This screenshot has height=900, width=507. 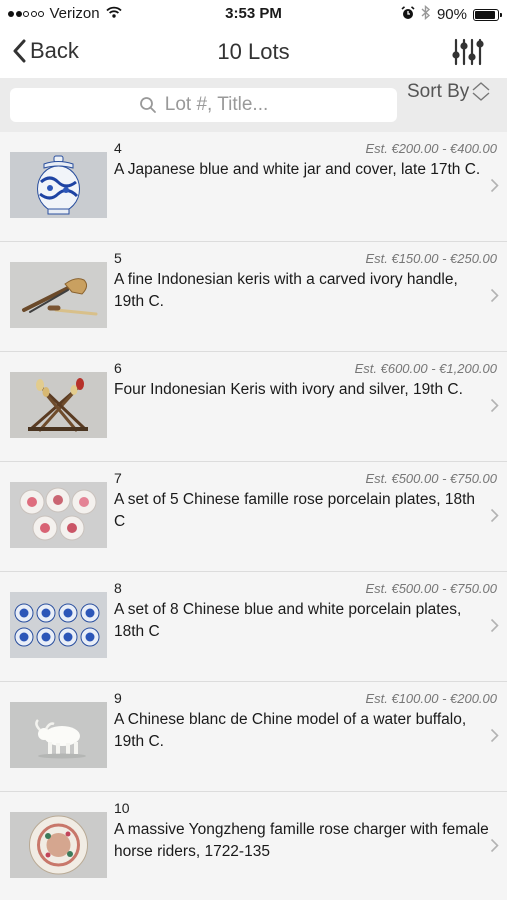 What do you see at coordinates (431, 698) in the screenshot?
I see `lot-estimate: Est. €100.00 - €200.00` at bounding box center [431, 698].